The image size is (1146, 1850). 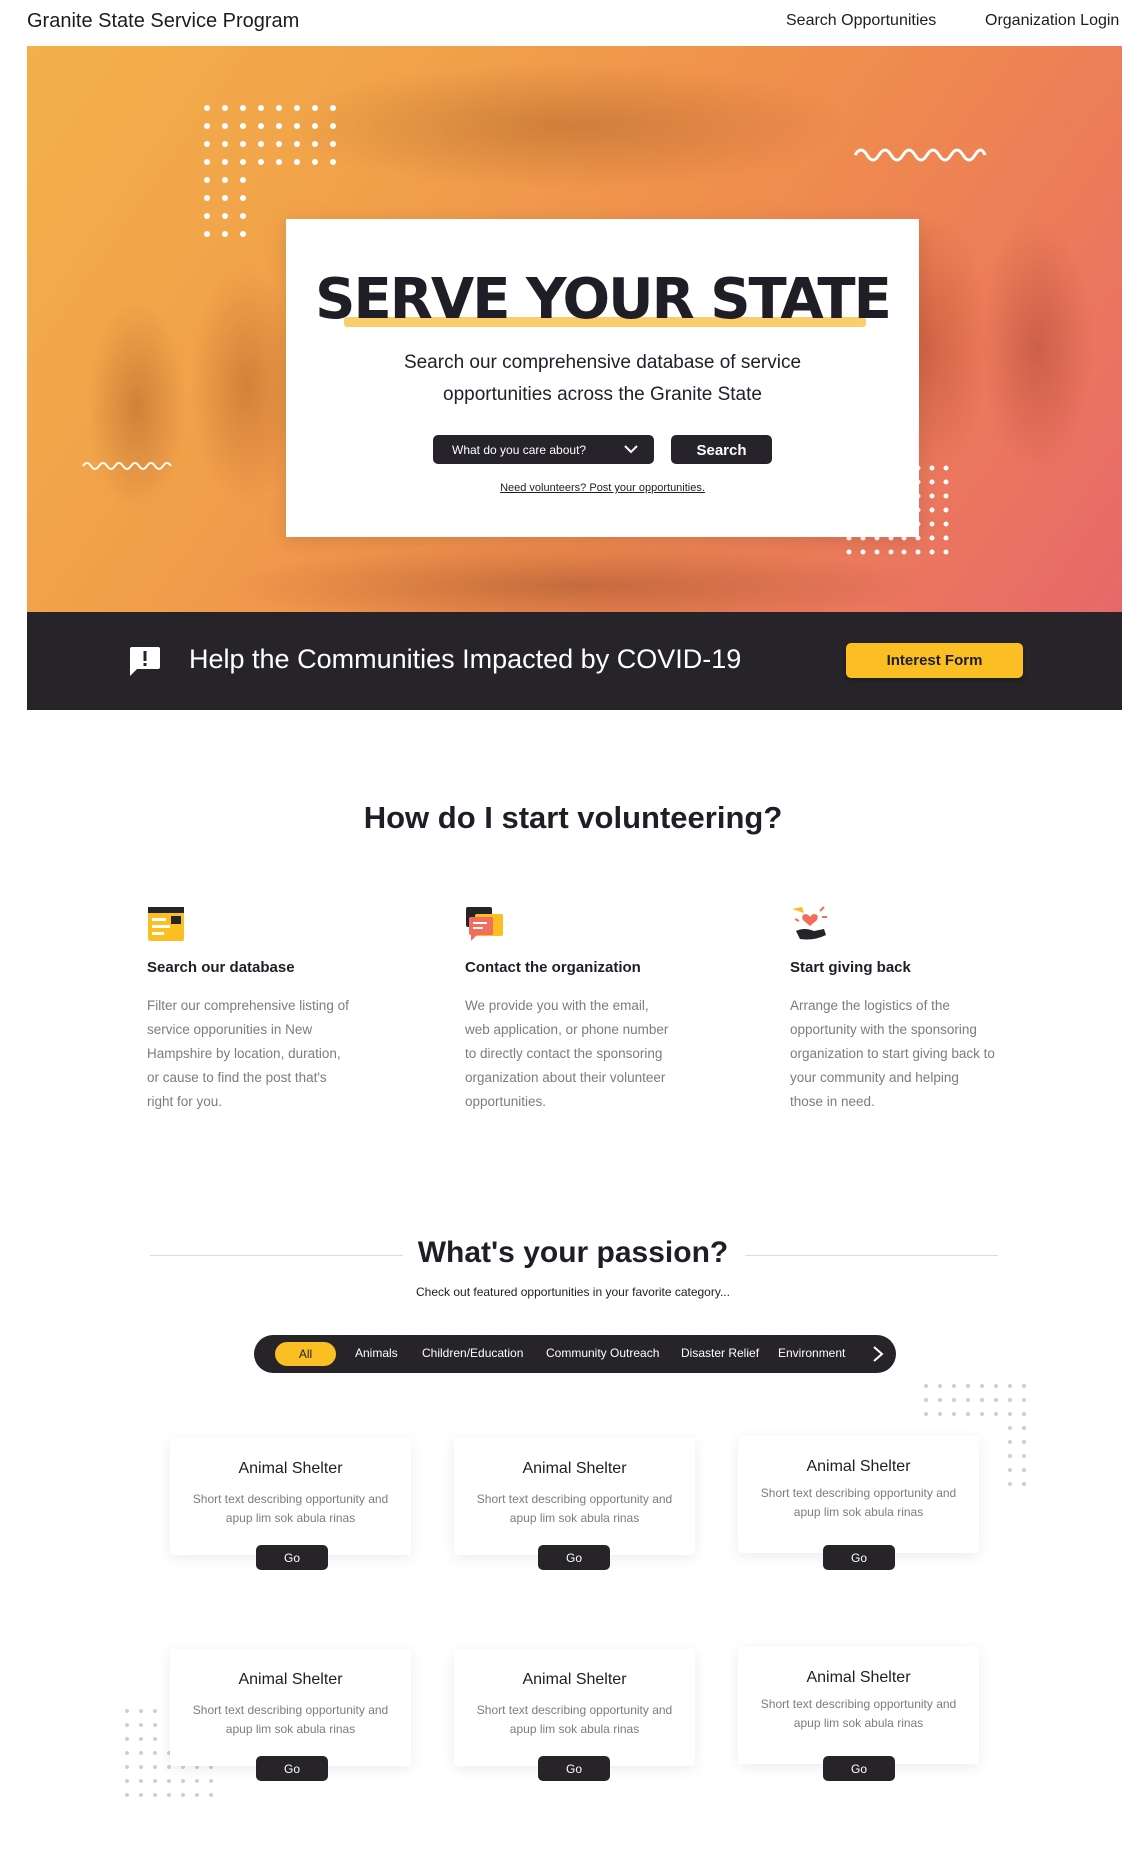 I want to click on giving-hand-icon, so click(x=809, y=923).